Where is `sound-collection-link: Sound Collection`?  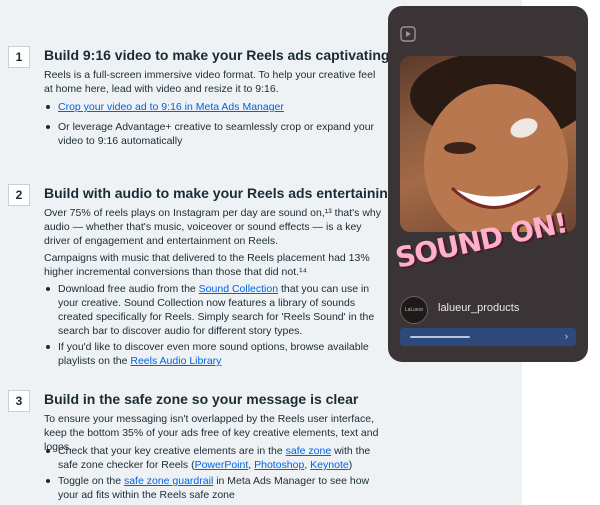 sound-collection-link: Sound Collection is located at coordinates (238, 289).